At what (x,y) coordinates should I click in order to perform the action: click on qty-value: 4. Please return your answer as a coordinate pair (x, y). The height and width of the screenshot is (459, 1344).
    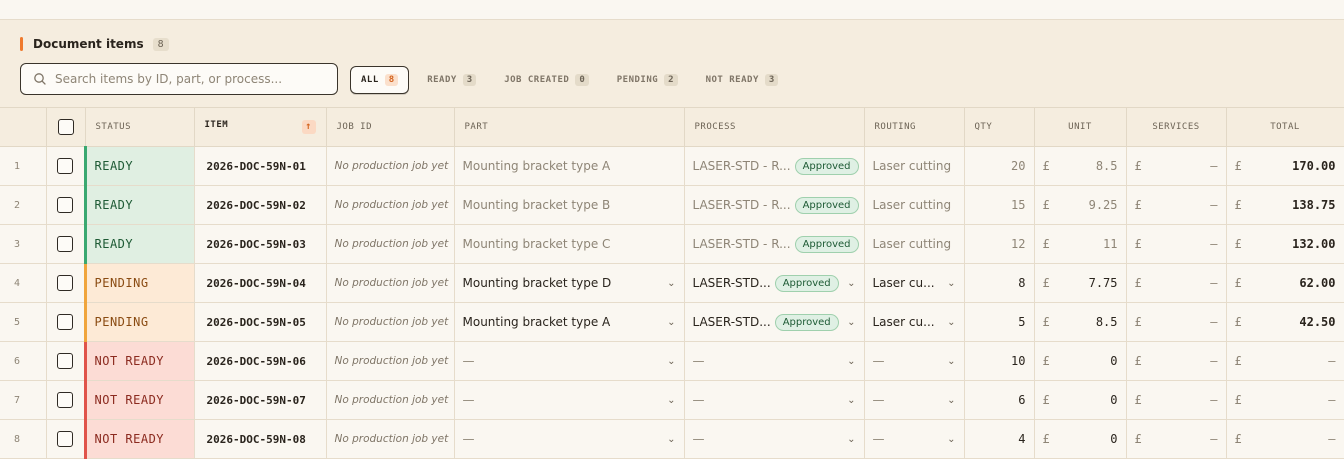
    Looking at the image, I should click on (999, 439).